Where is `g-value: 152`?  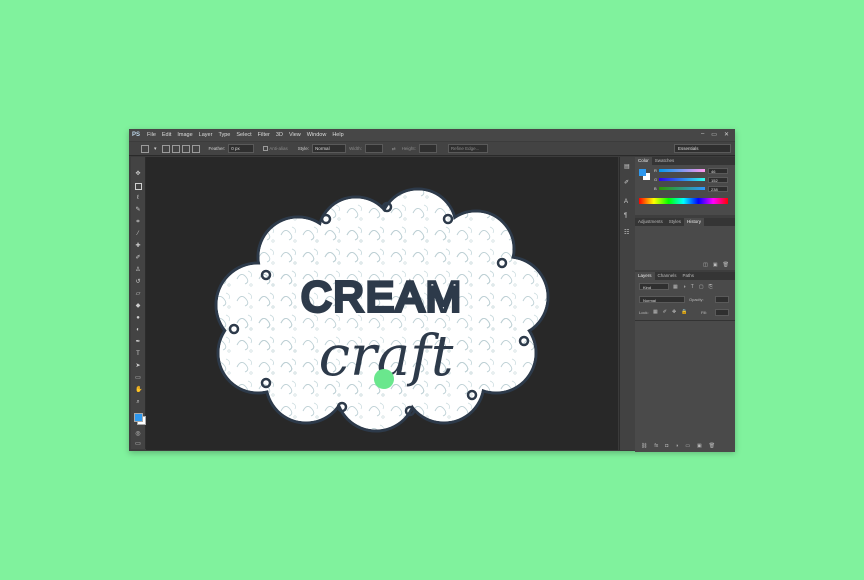
g-value: 152 is located at coordinates (718, 180).